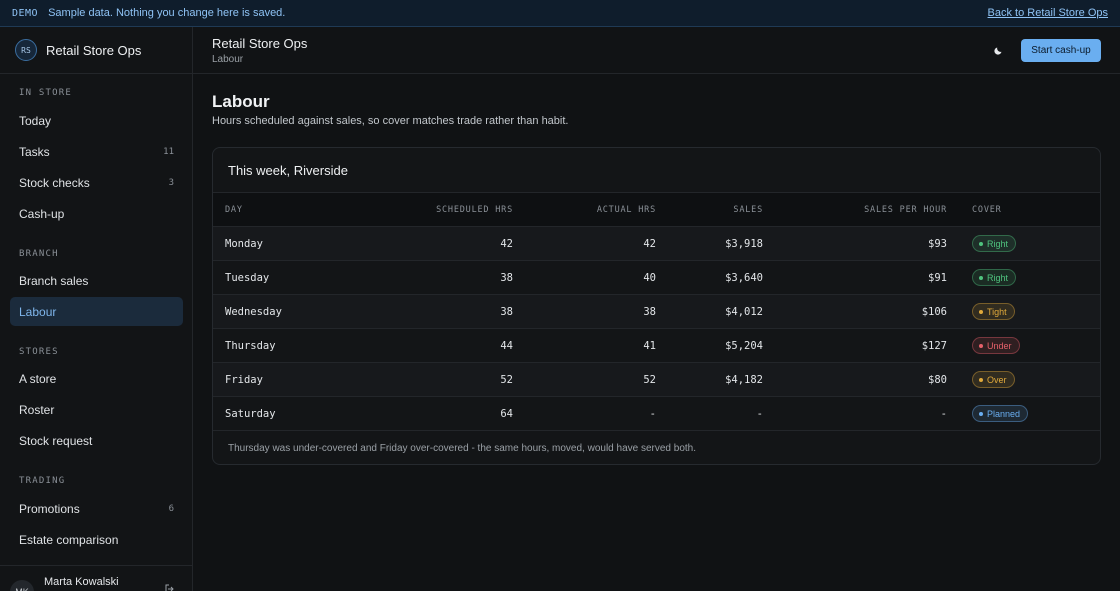  What do you see at coordinates (1004, 413) in the screenshot?
I see `cover-label: Planned` at bounding box center [1004, 413].